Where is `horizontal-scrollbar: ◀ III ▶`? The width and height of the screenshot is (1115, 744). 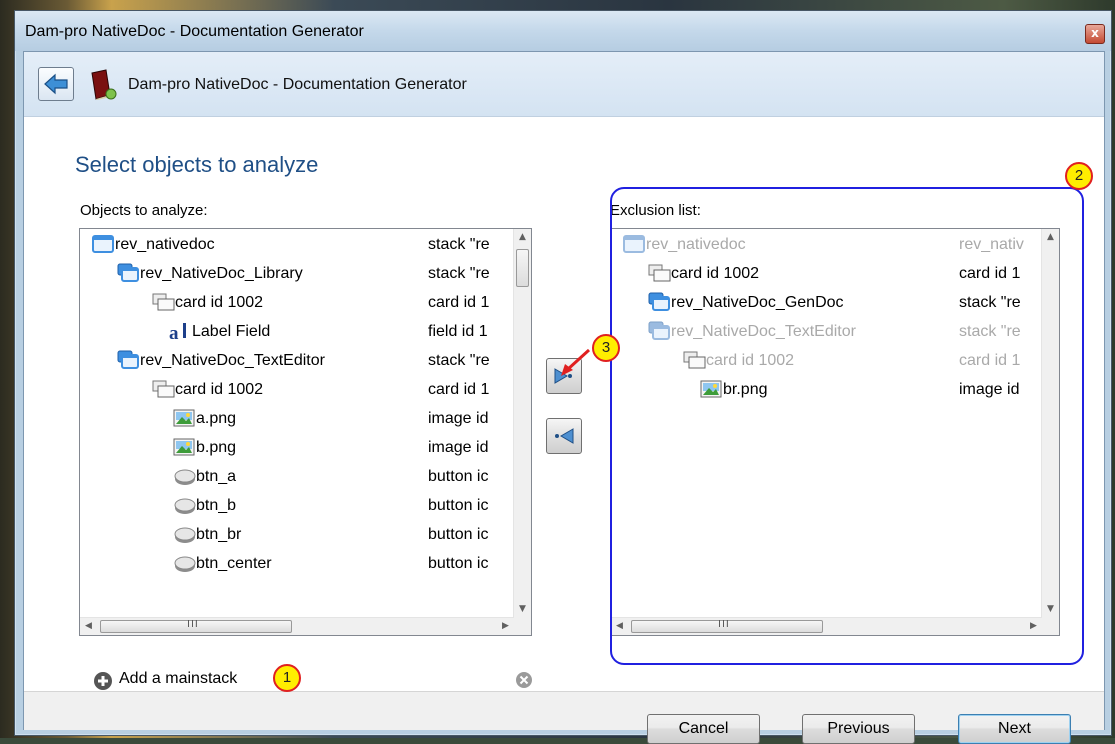 horizontal-scrollbar: ◀ III ▶ is located at coordinates (297, 626).